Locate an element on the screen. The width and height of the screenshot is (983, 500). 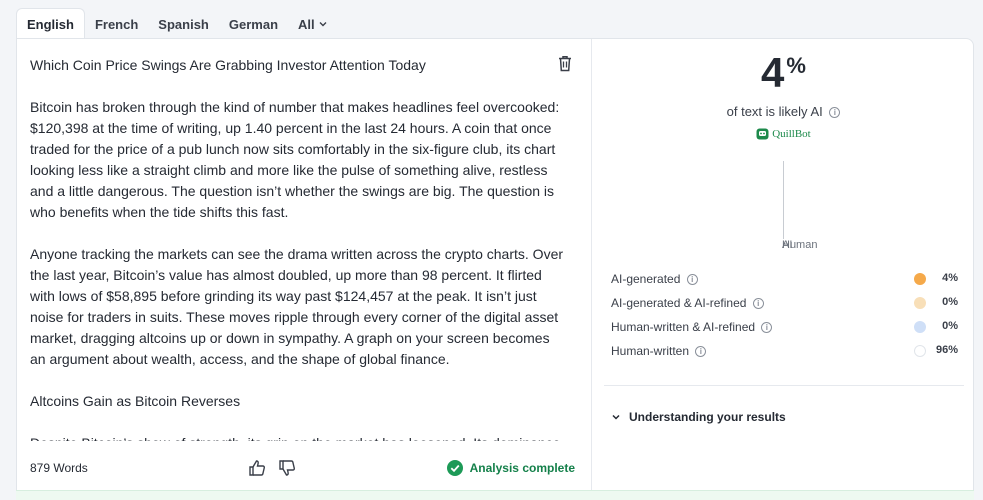
breakdown-label: AI-generated i is located at coordinates (784, 279).